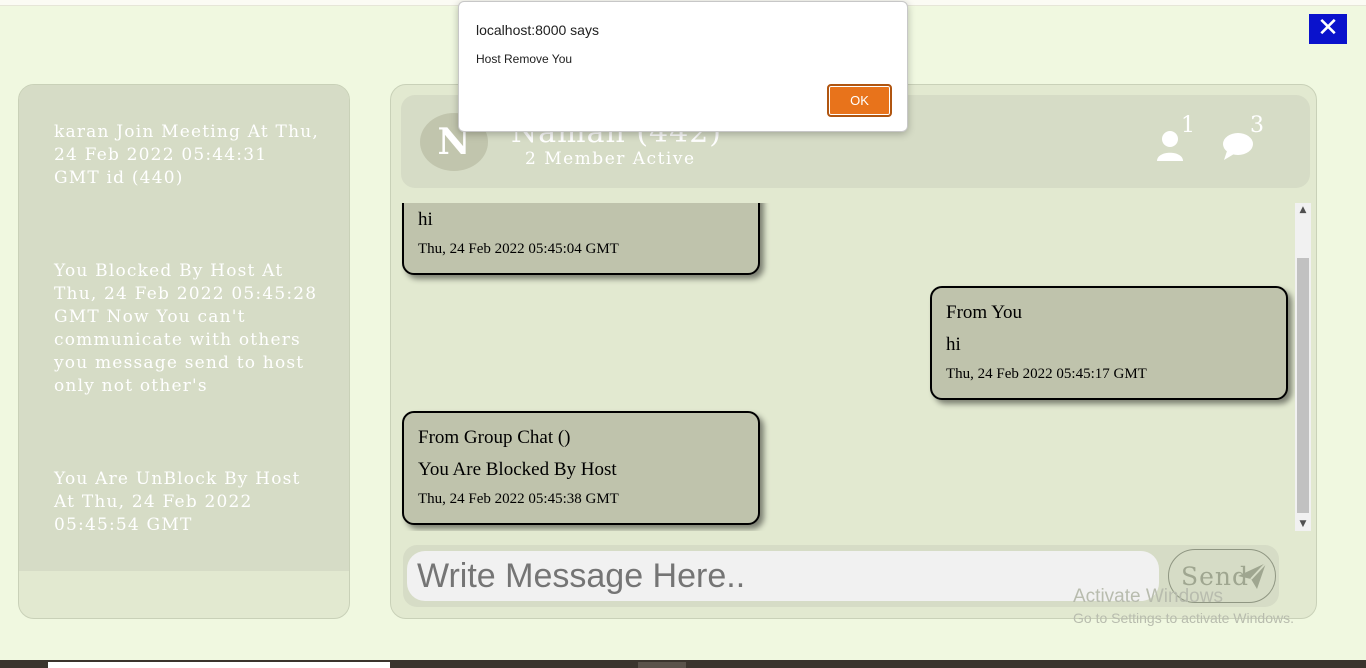  I want to click on message-time: Thu, 24 Feb 2022 05:45:17 GMT, so click(1046, 374).